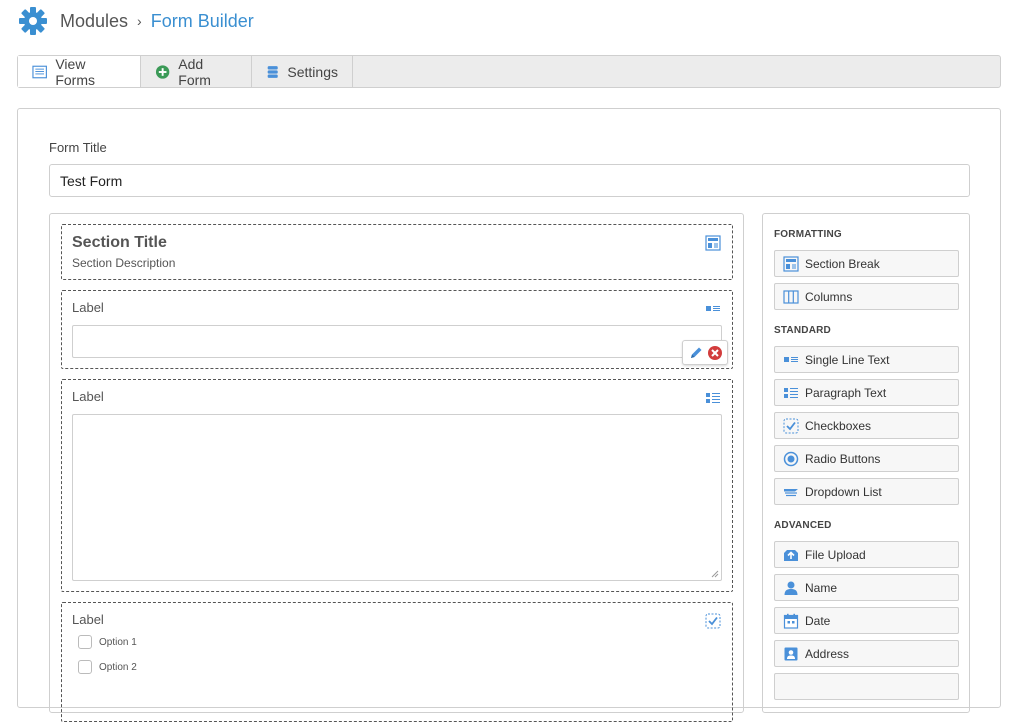  What do you see at coordinates (39, 71) in the screenshot?
I see `list-icon` at bounding box center [39, 71].